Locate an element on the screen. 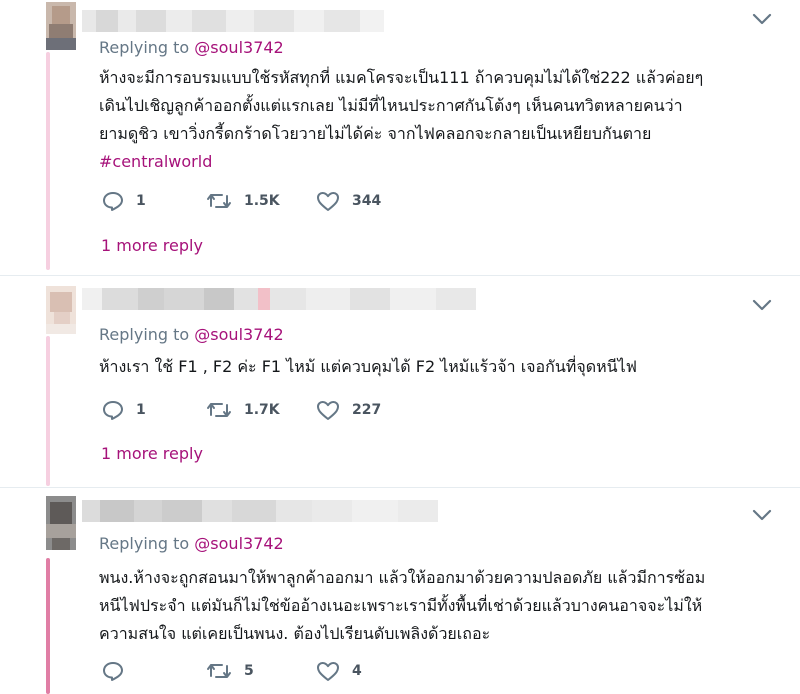 Image resolution: width=800 pixels, height=694 pixels. retweet-button: 1.5K is located at coordinates (243, 201).